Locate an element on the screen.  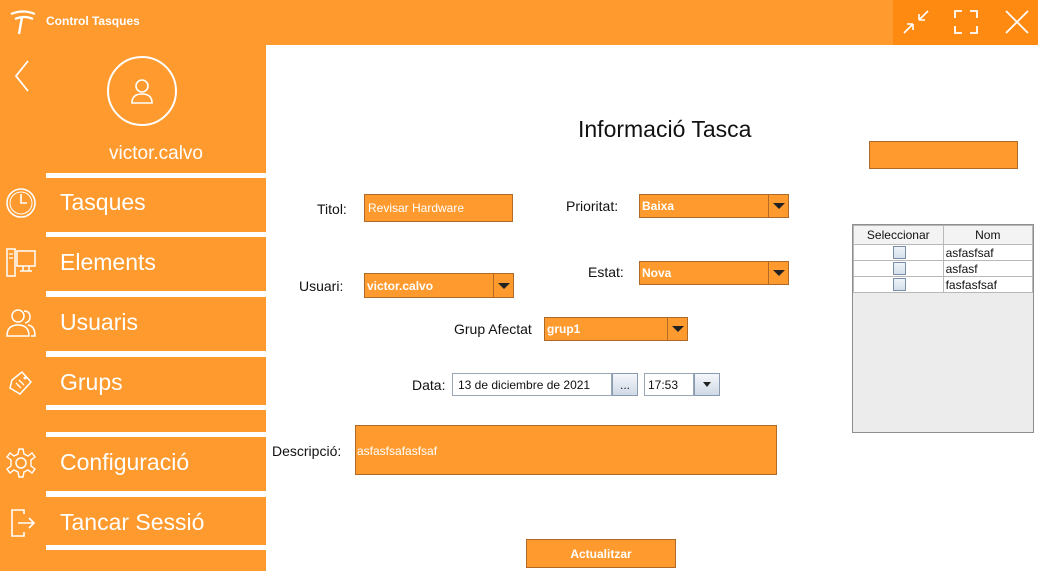
date-field: 13 de diciembre de 2021 is located at coordinates (532, 384).